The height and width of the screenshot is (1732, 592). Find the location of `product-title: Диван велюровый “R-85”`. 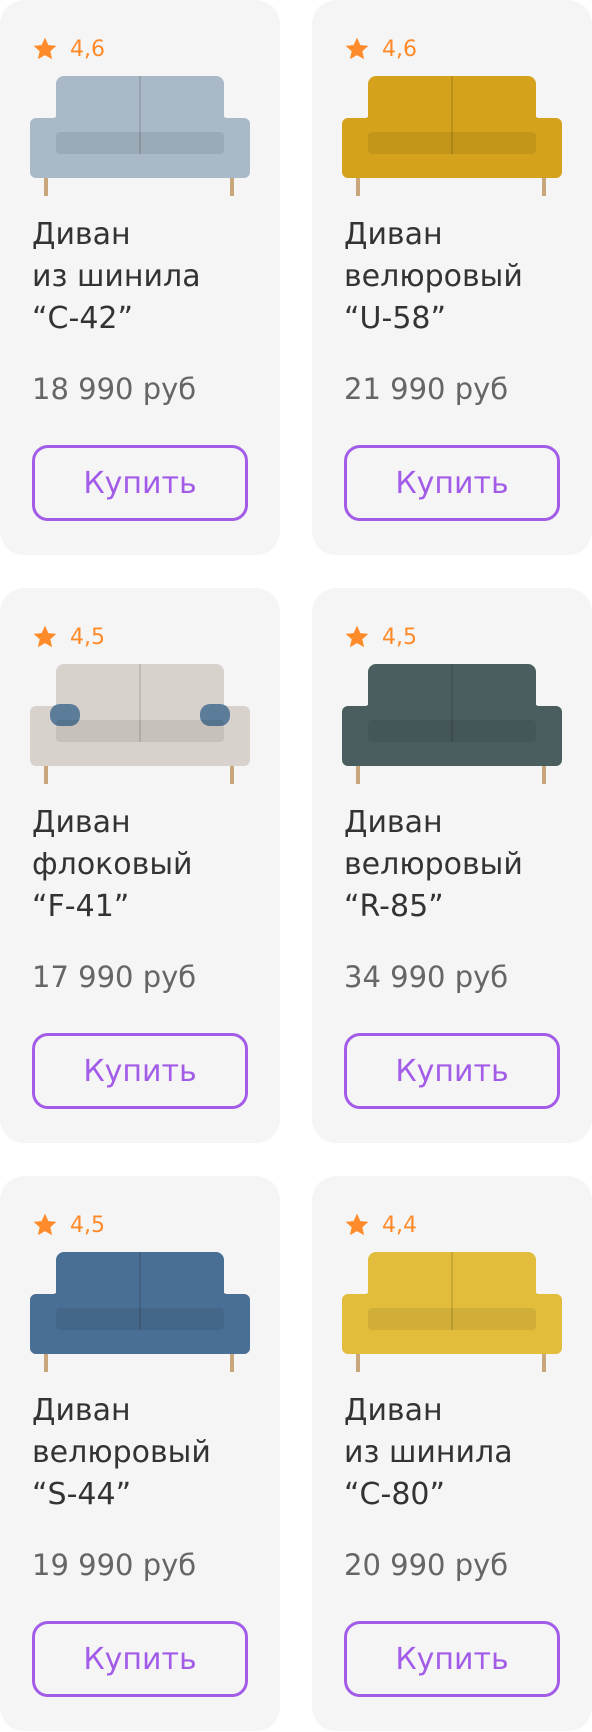

product-title: Диван велюровый “R-85” is located at coordinates (433, 864).